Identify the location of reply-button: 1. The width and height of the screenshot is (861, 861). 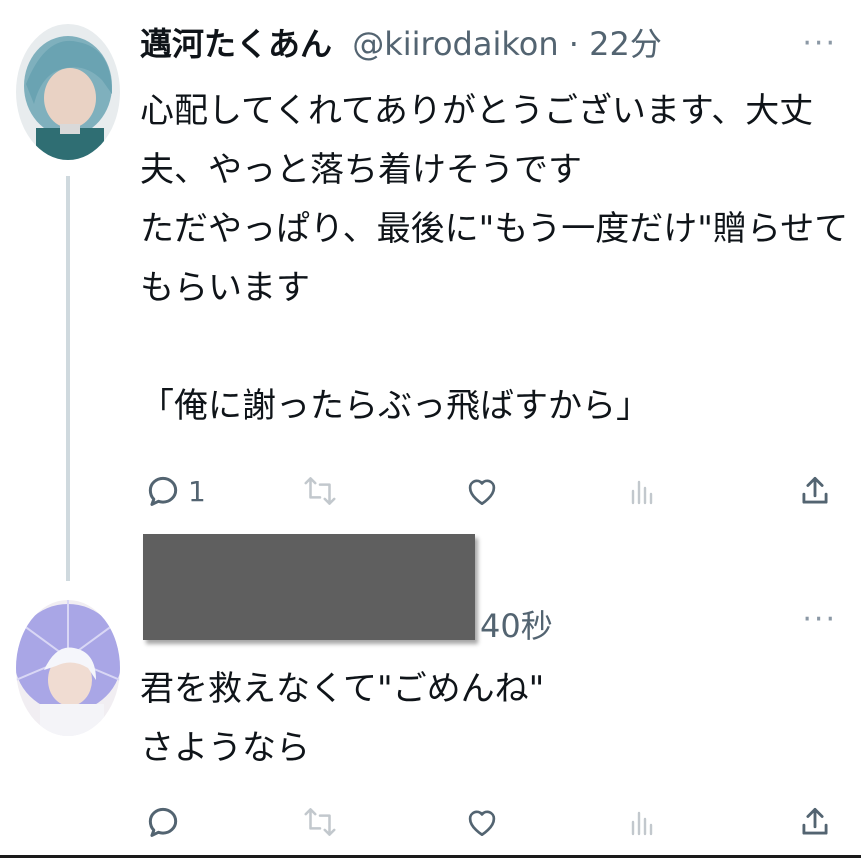
(175, 491).